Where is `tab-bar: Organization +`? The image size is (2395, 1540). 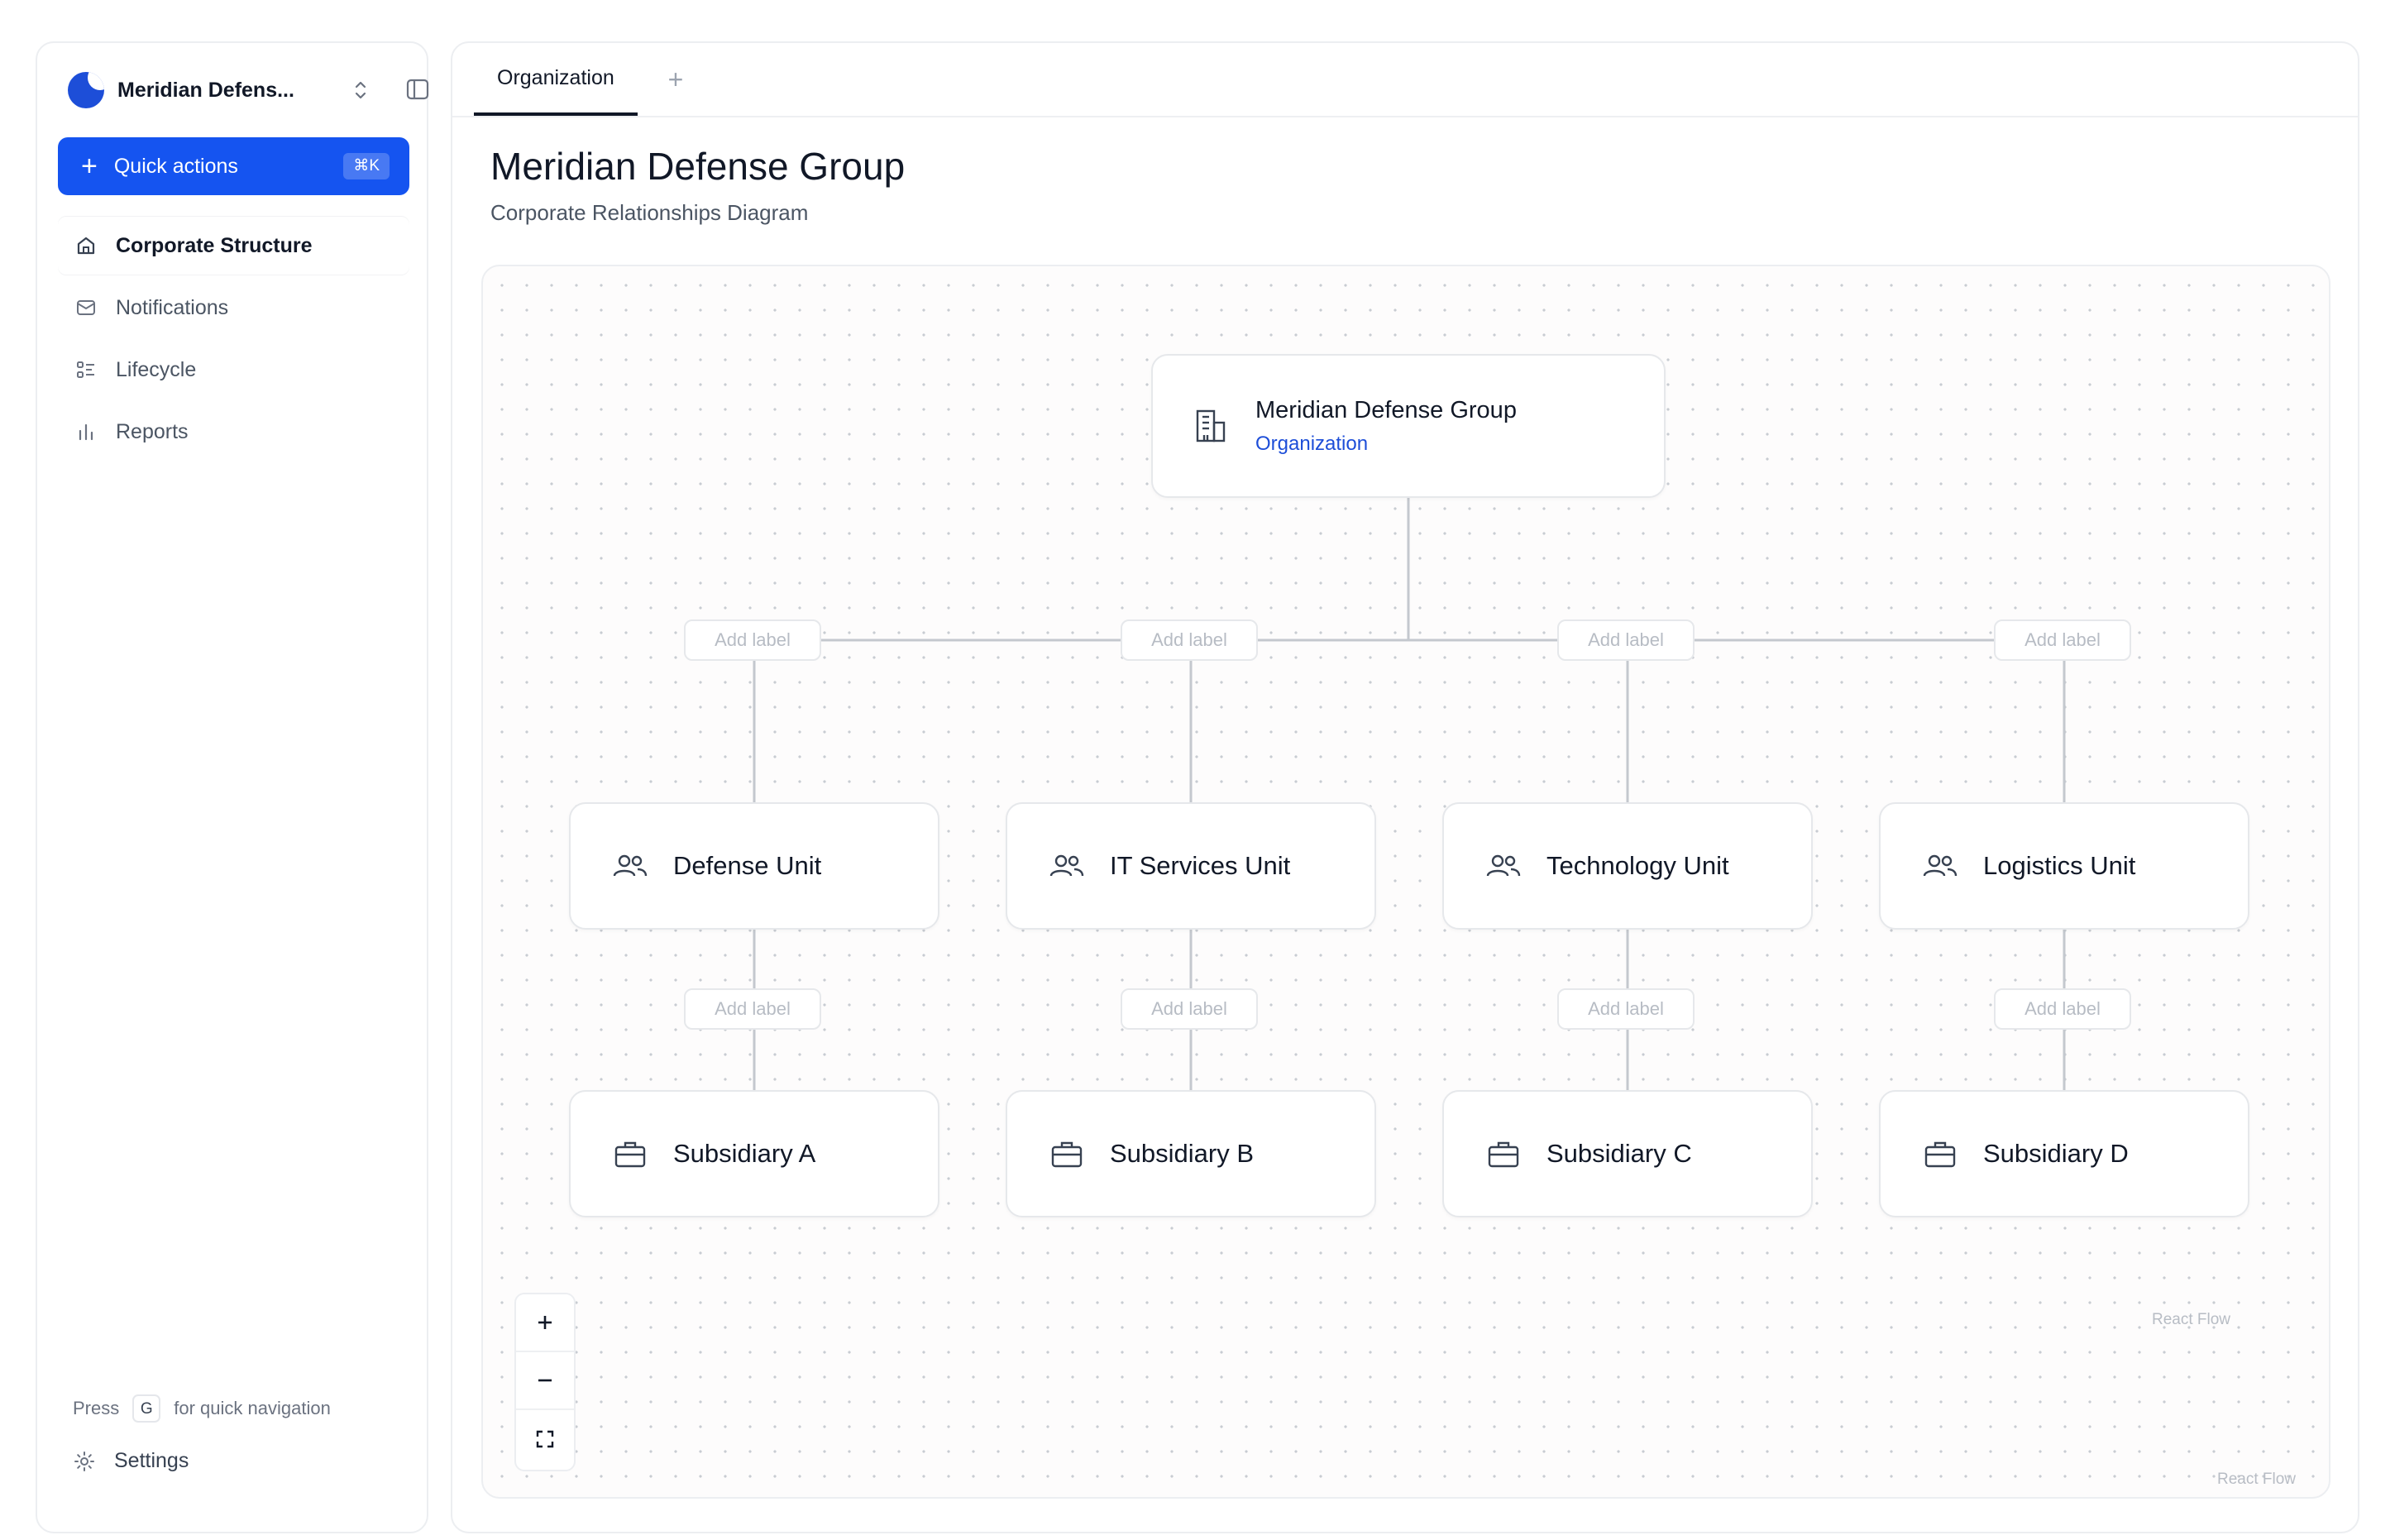 tab-bar: Organization + is located at coordinates (1405, 80).